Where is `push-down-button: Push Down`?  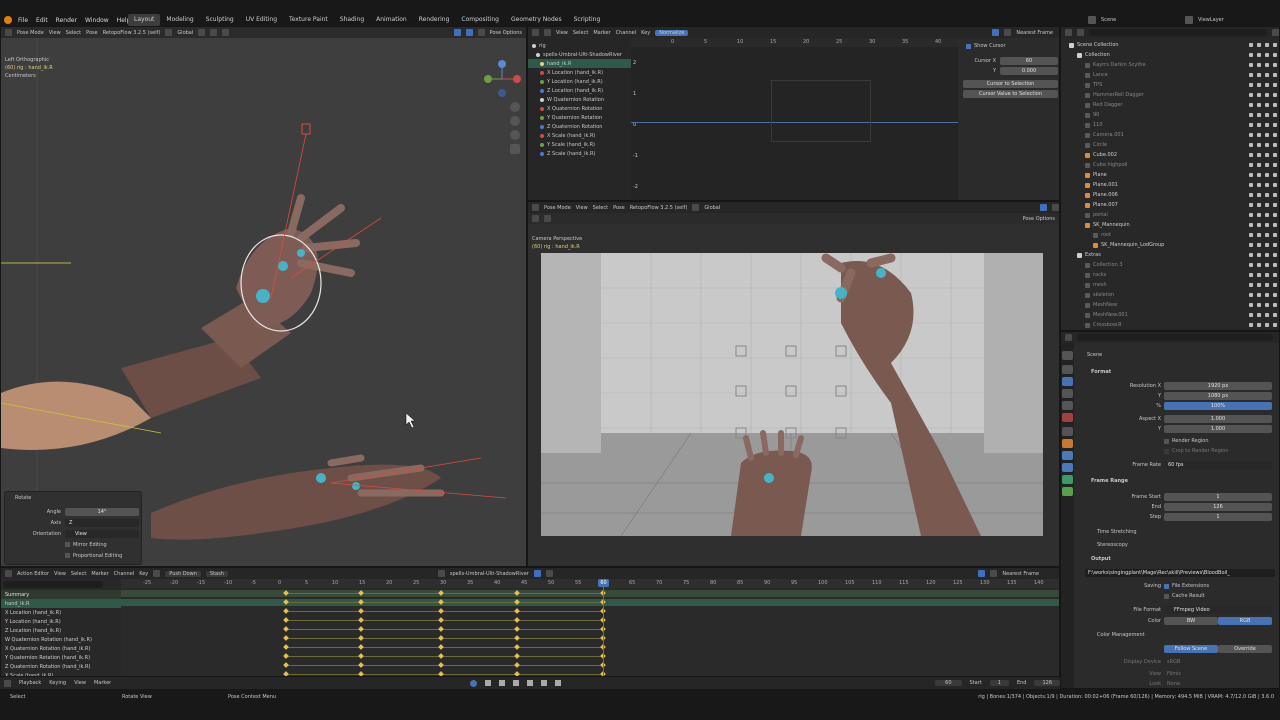 push-down-button: Push Down is located at coordinates (183, 573).